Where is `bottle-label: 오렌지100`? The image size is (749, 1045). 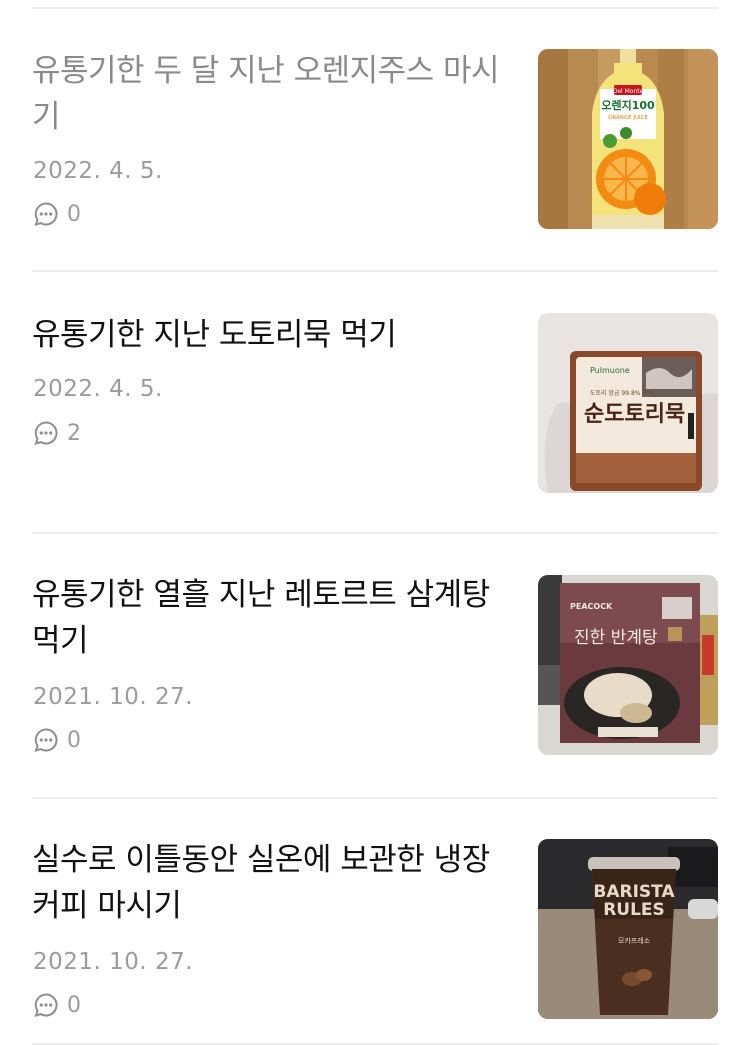 bottle-label: 오렌지100 is located at coordinates (628, 105).